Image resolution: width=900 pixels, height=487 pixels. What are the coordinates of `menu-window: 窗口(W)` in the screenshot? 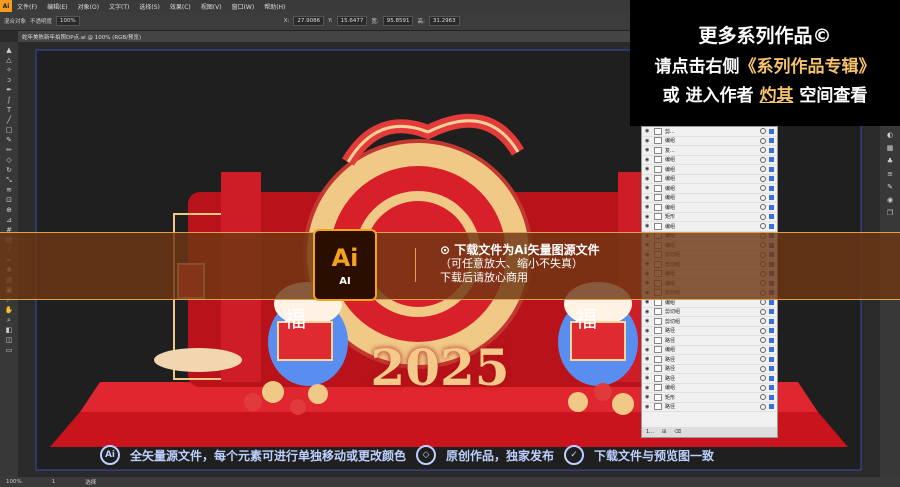 It's located at (243, 6).